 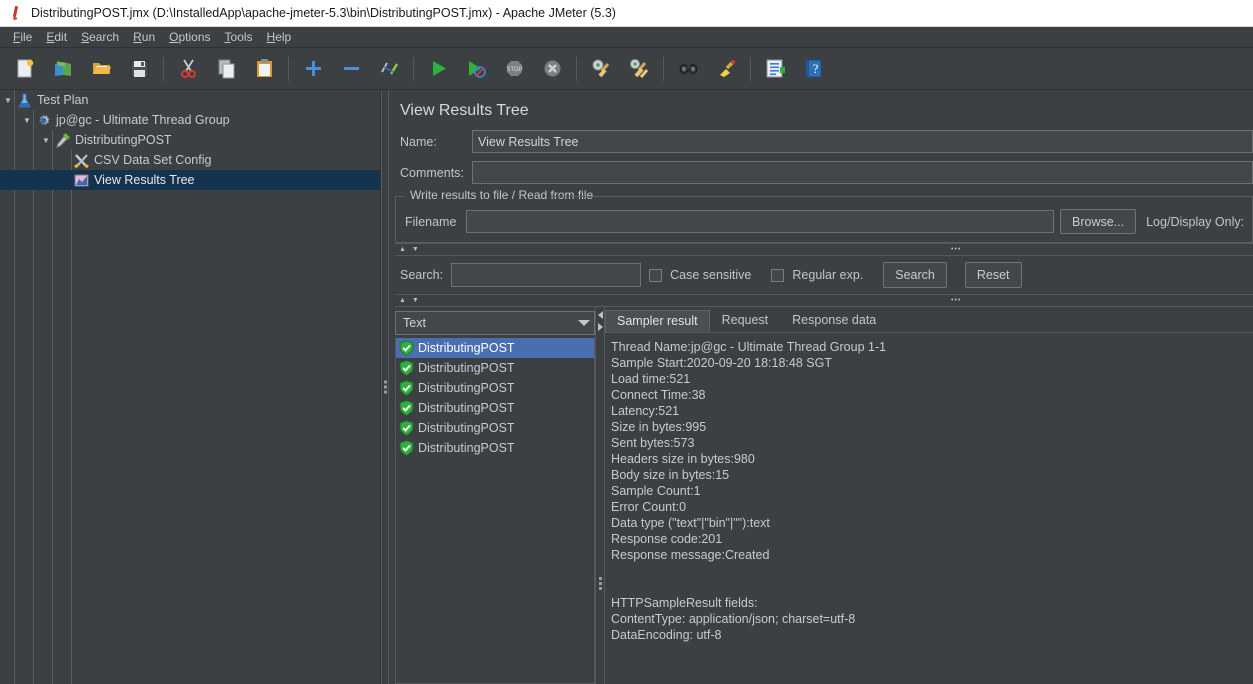 I want to click on collapse-bar-bottom: ▲ ▼ •••, so click(x=824, y=300).